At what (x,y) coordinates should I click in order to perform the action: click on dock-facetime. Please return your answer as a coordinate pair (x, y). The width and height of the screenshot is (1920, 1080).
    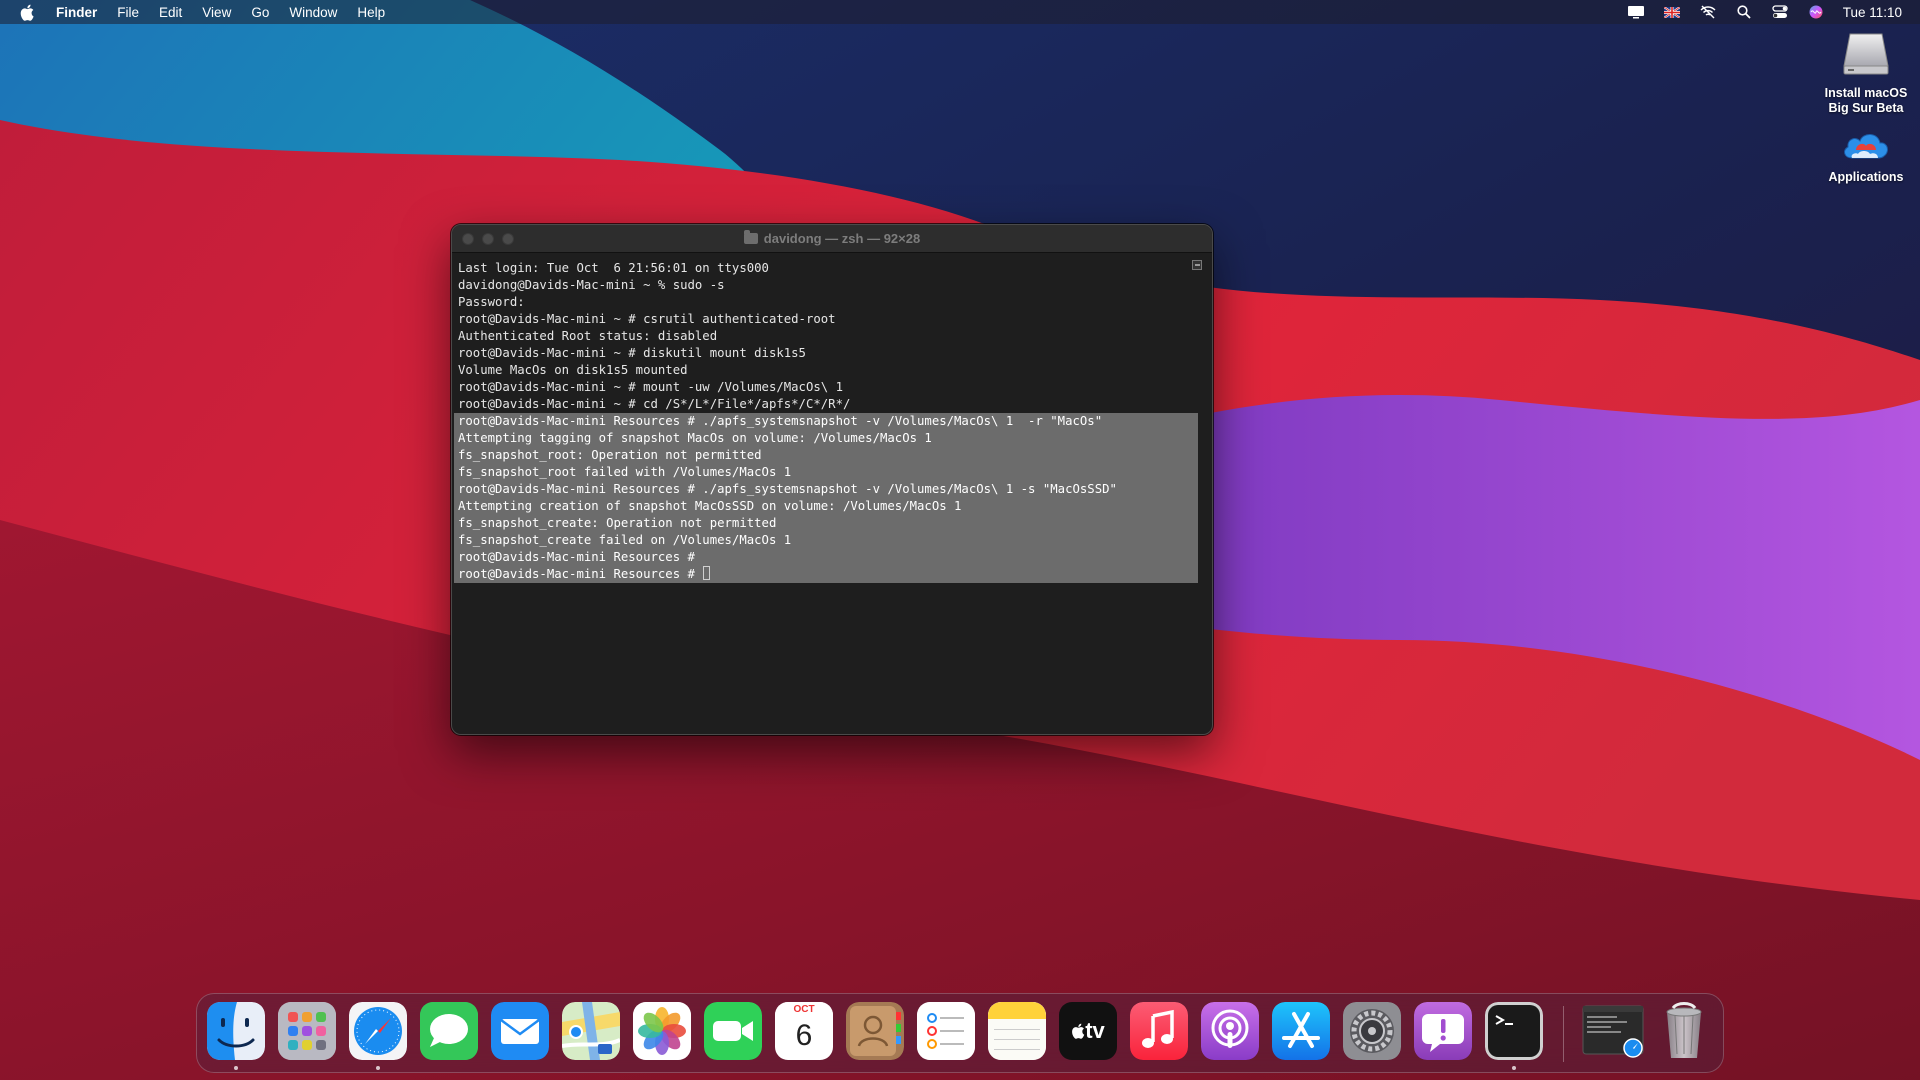
    Looking at the image, I should click on (733, 1031).